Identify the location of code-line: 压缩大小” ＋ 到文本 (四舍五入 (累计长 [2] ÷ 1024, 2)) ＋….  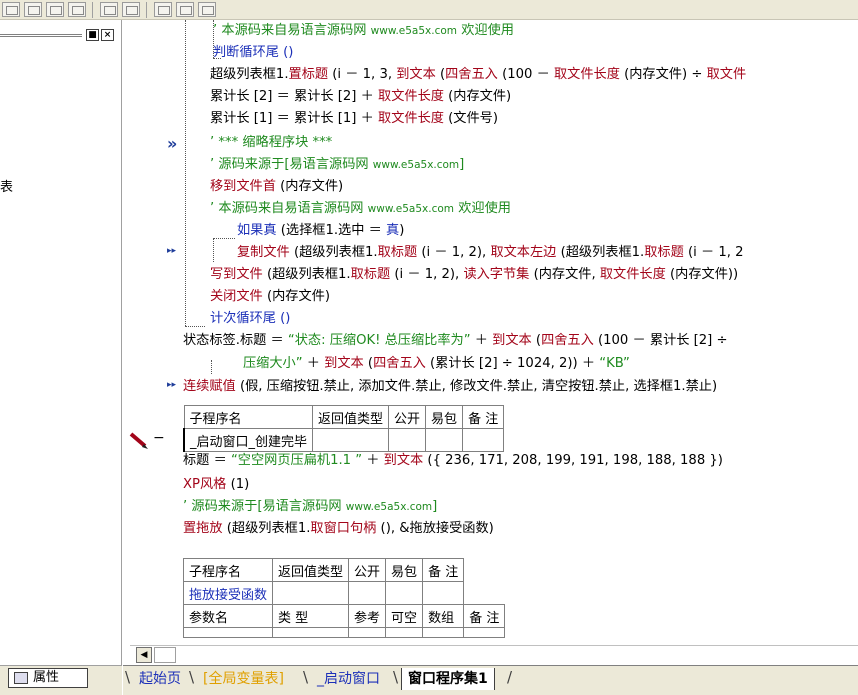
(436, 364).